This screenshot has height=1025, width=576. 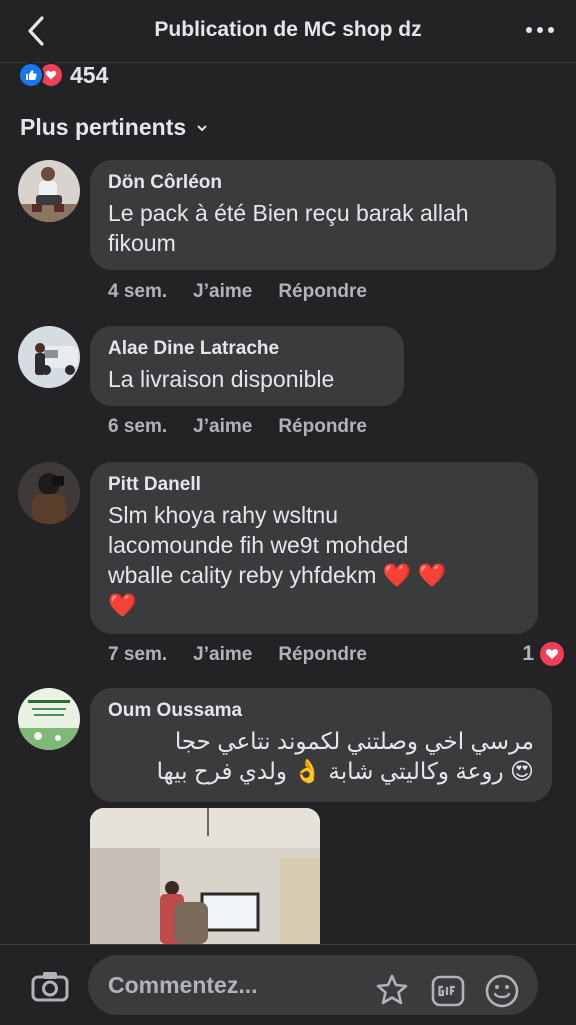 What do you see at coordinates (202, 127) in the screenshot?
I see `chevron-down-icon` at bounding box center [202, 127].